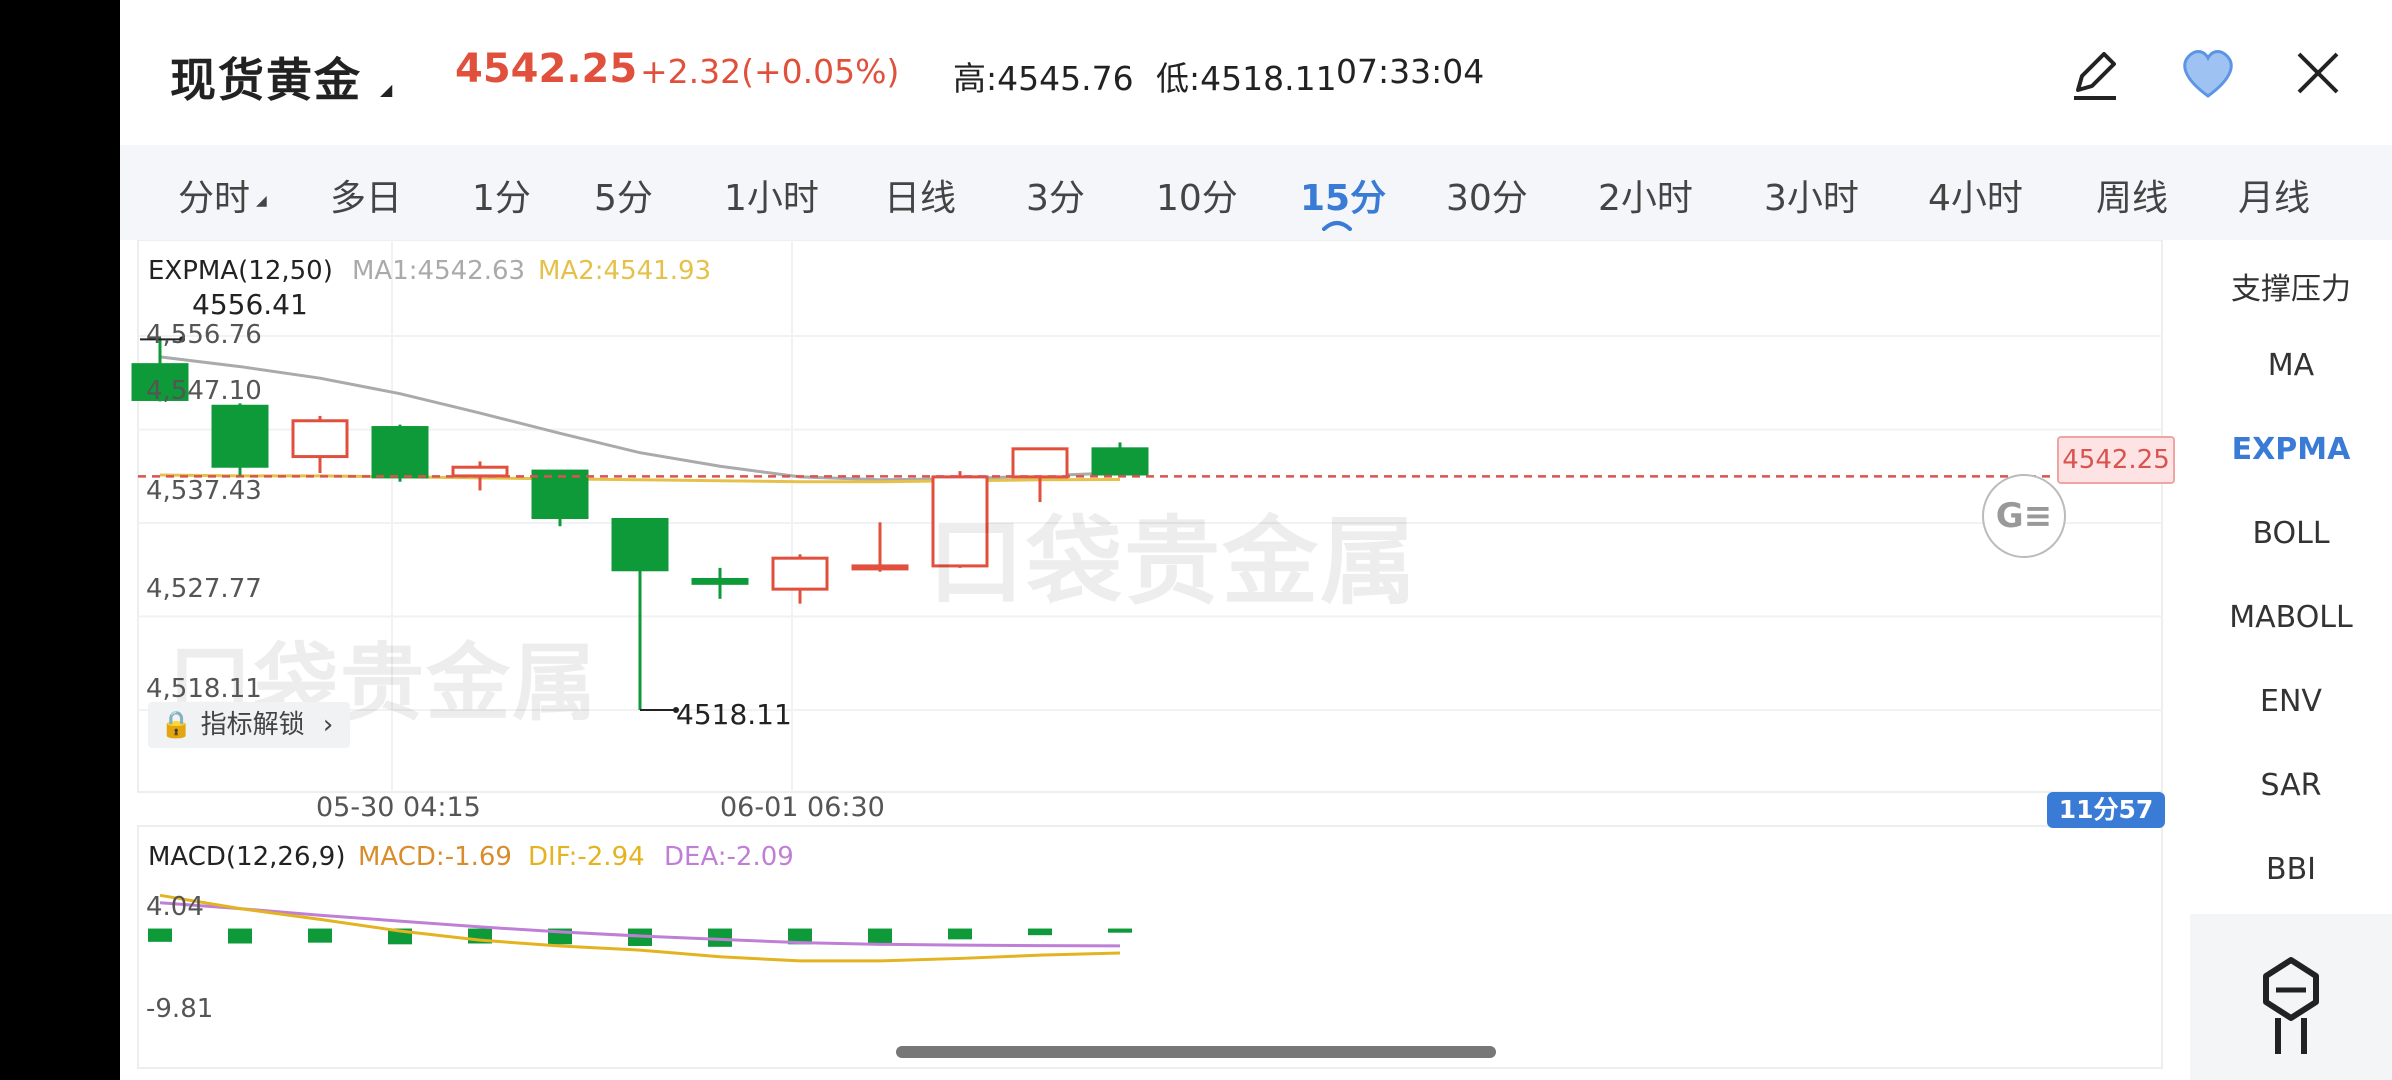 The image size is (2392, 1080). I want to click on macd-y-label-1: 4.04, so click(175, 907).